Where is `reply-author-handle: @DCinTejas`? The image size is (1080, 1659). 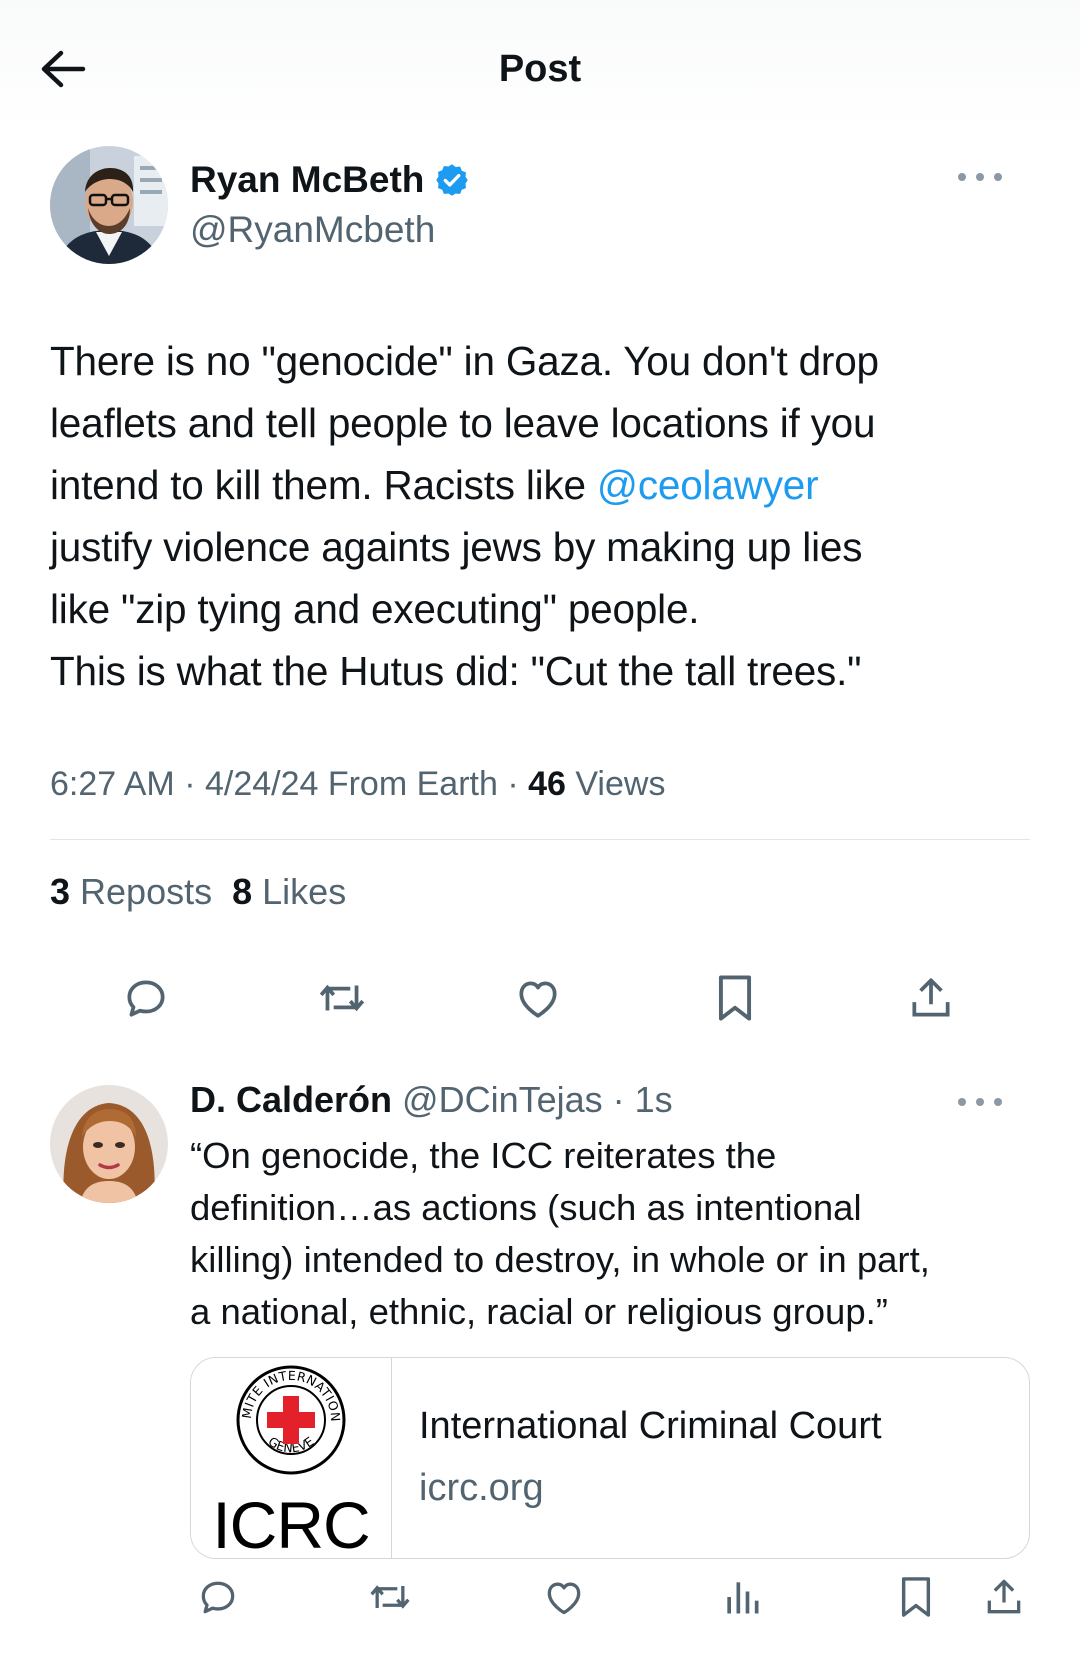
reply-author-handle: @DCinTejas is located at coordinates (502, 1099).